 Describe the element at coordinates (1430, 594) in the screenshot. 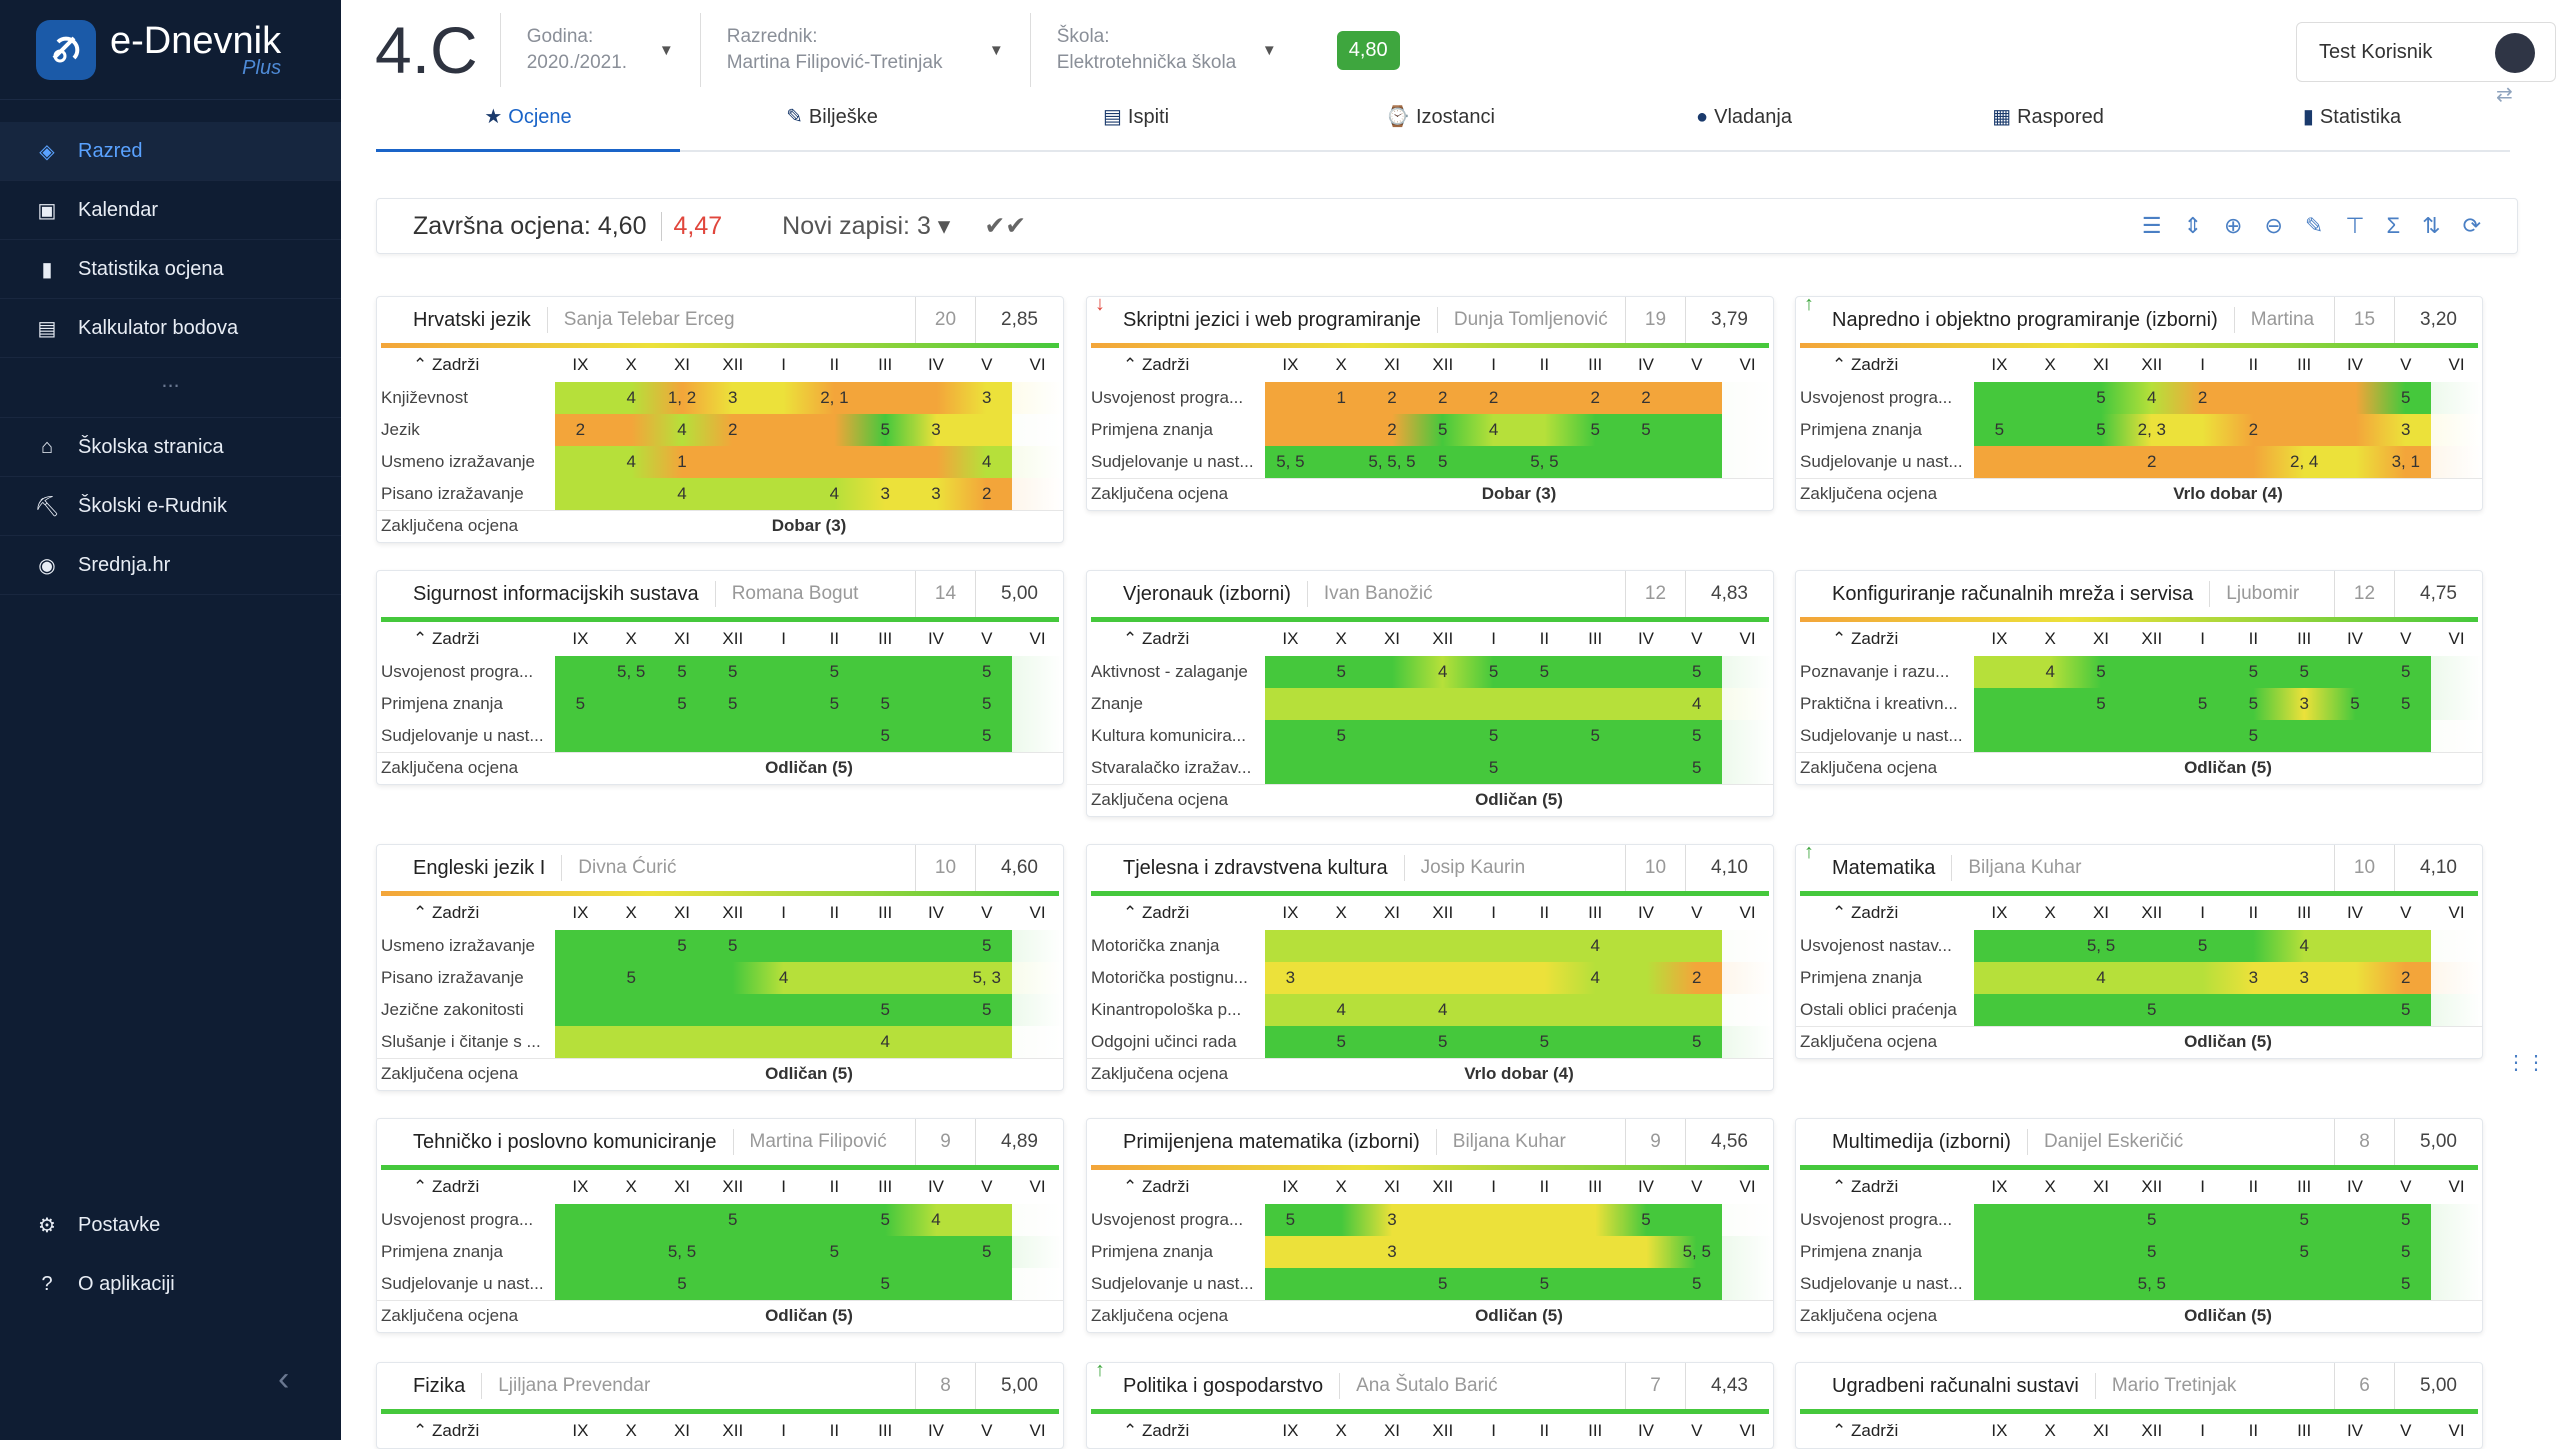

I see `card-header: Vjeronauk (izborni) Ivan Banožić 12 4,83` at that location.